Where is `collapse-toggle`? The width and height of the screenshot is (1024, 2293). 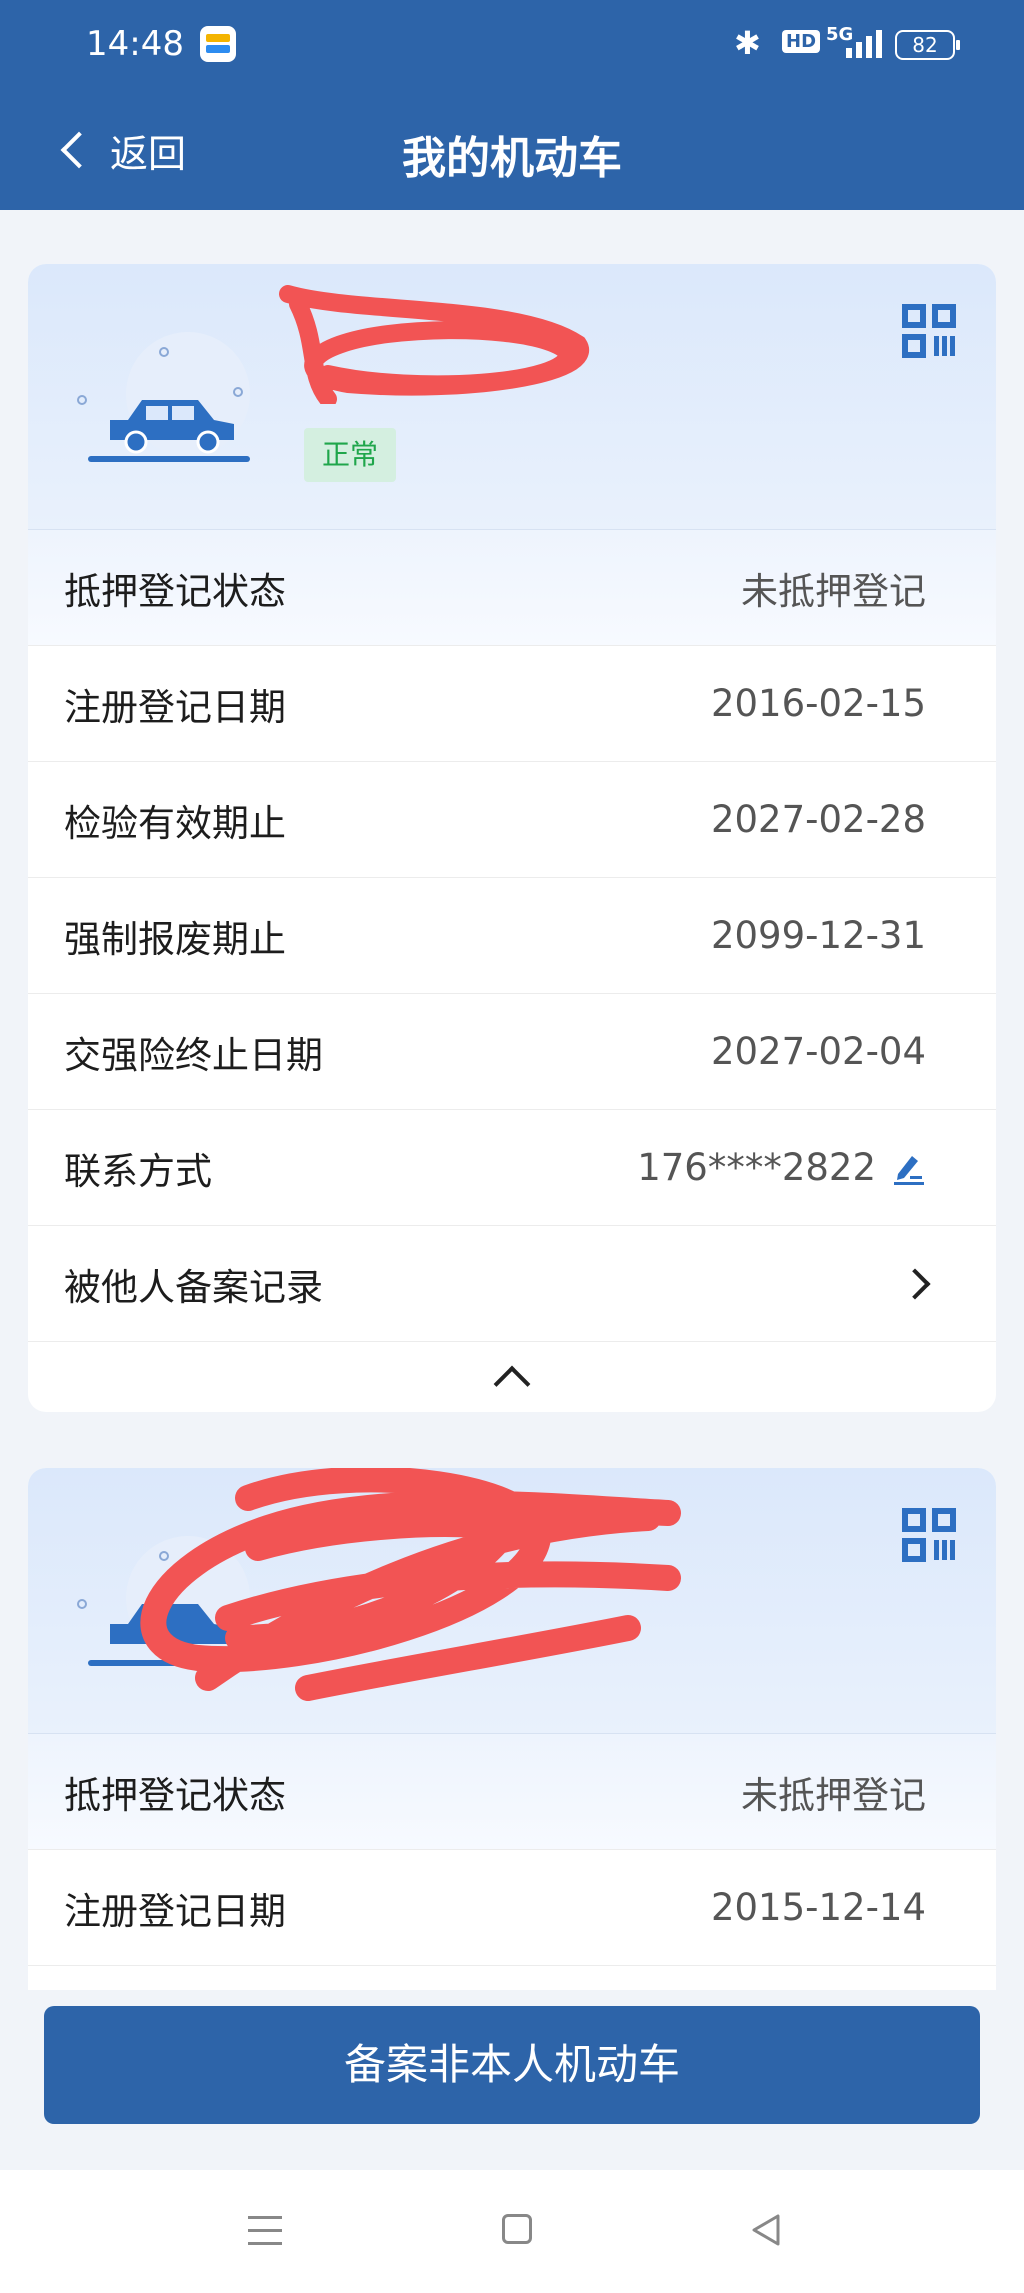 collapse-toggle is located at coordinates (512, 1377).